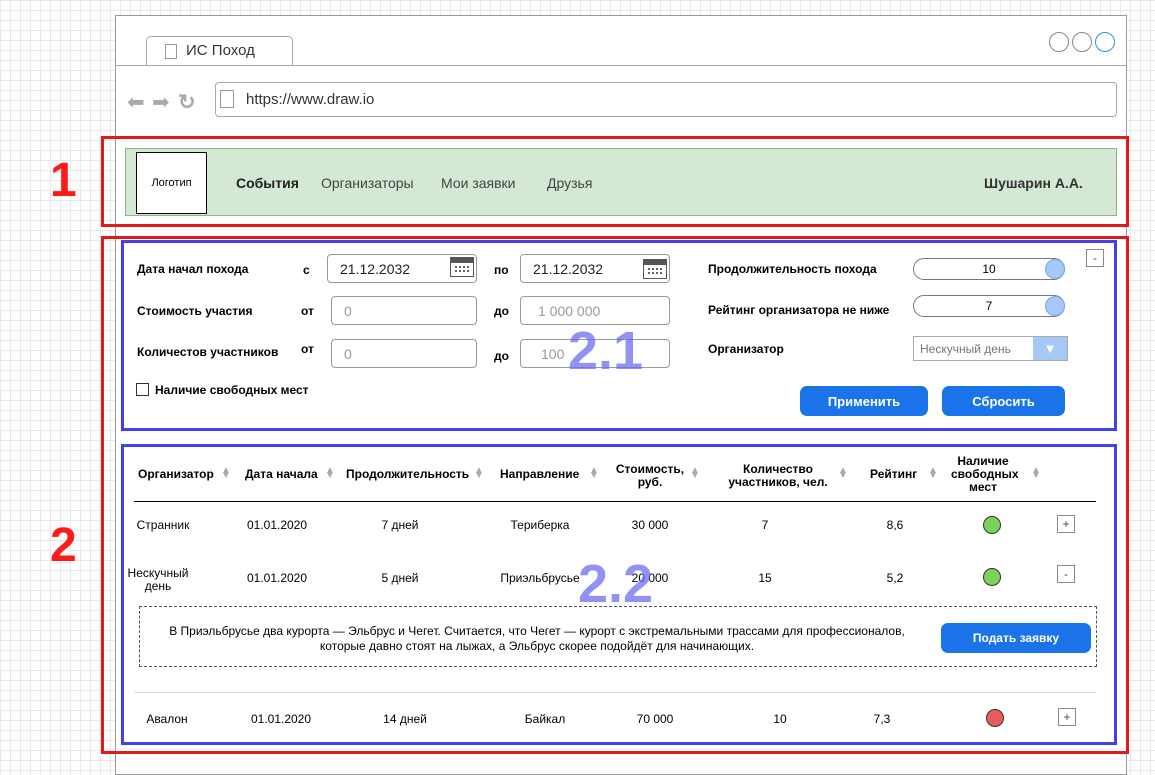  I want to click on row-divider, so click(615, 692).